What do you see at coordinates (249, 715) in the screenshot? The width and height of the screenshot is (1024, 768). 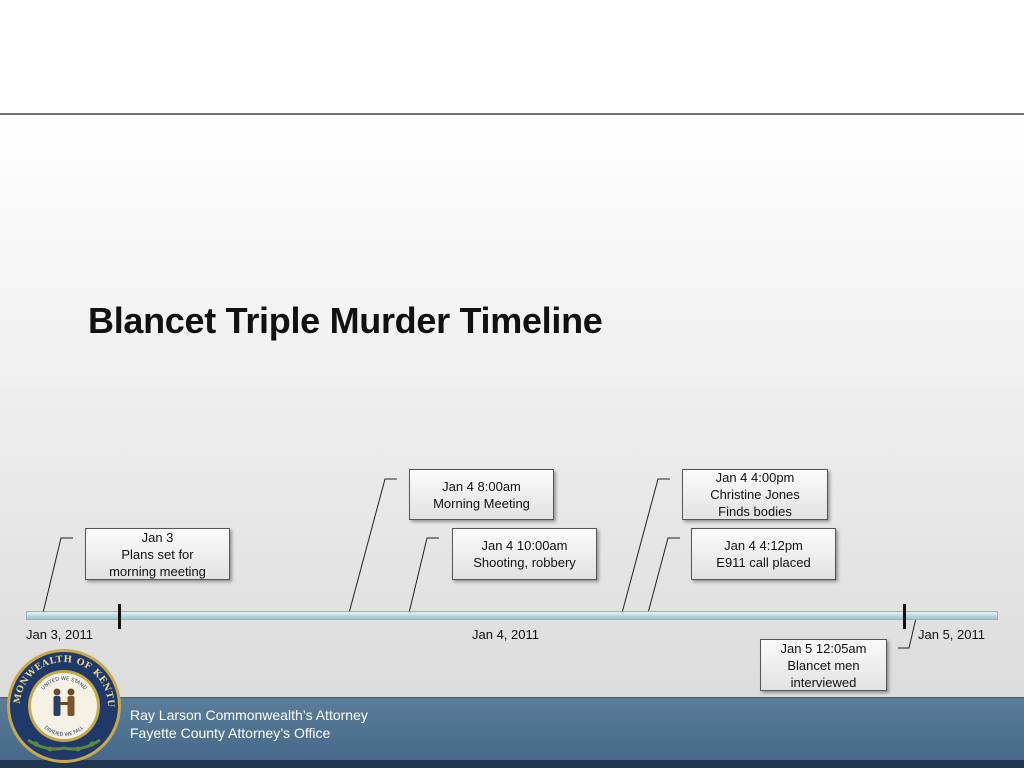 I see `footer-attorney-name: Ray Larson Commonwealth’s Attorney` at bounding box center [249, 715].